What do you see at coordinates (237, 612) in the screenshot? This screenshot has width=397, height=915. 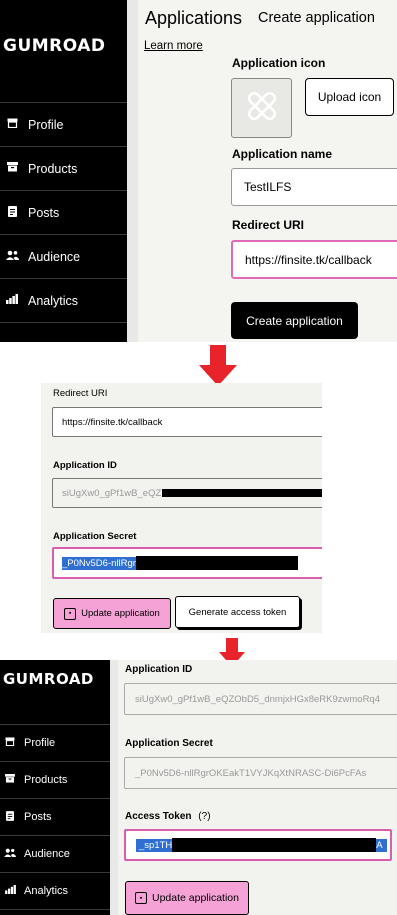 I see `generate-access-token-button: Generate access token` at bounding box center [237, 612].